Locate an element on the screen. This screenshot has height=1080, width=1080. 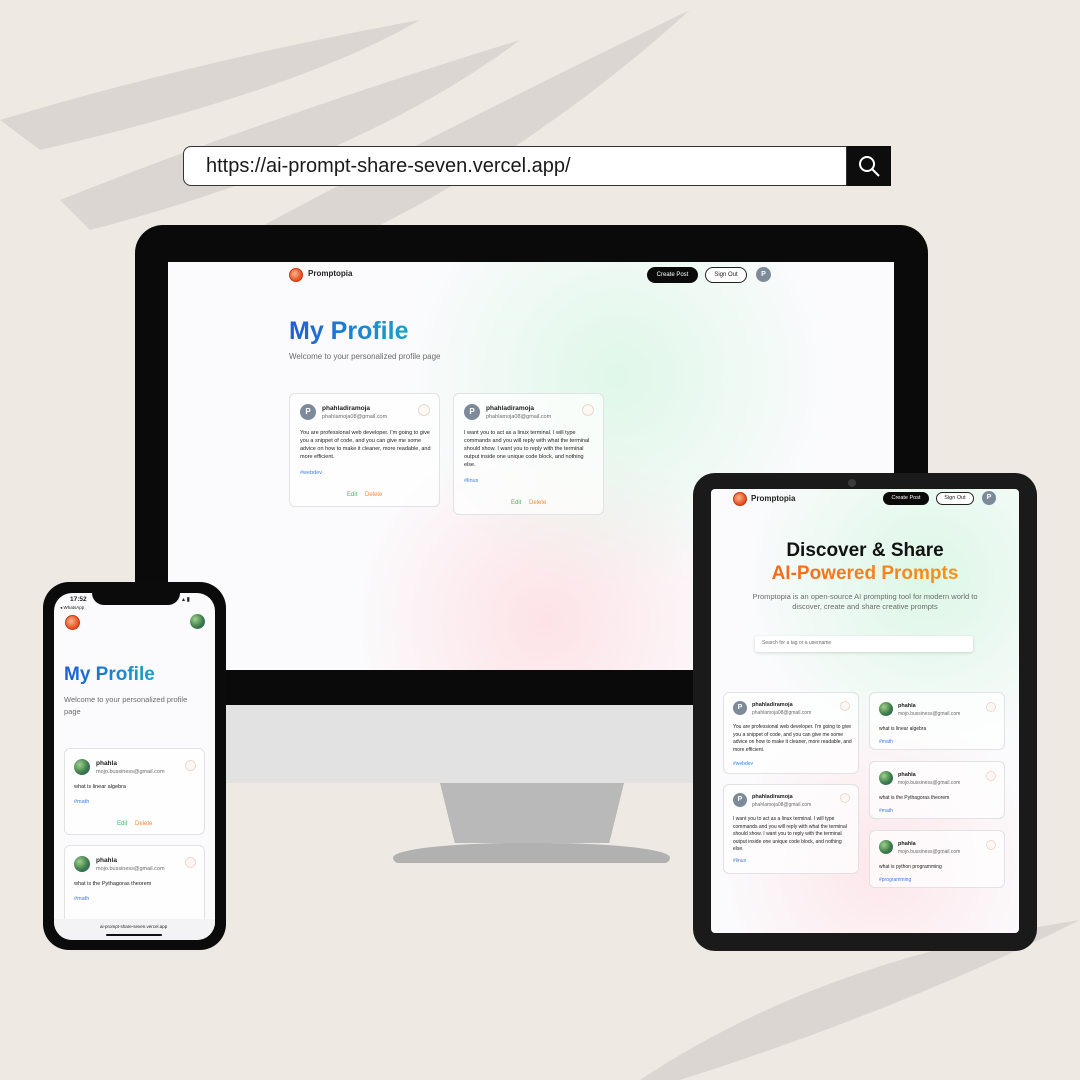
home-indicator is located at coordinates (134, 935).